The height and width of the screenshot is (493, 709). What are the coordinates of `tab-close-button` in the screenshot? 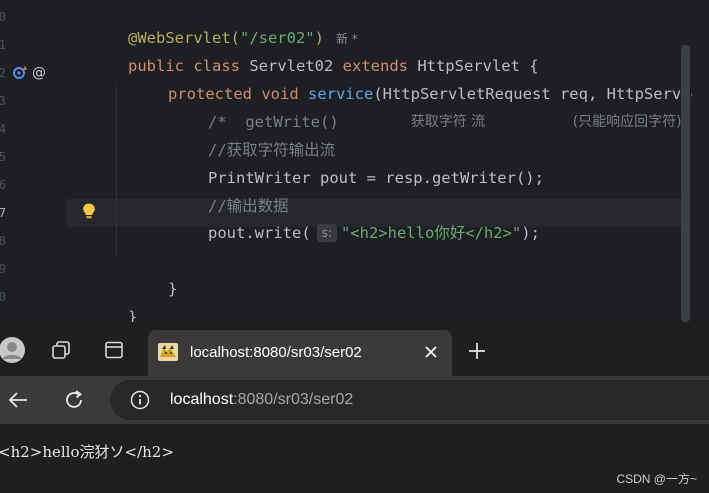 It's located at (431, 352).